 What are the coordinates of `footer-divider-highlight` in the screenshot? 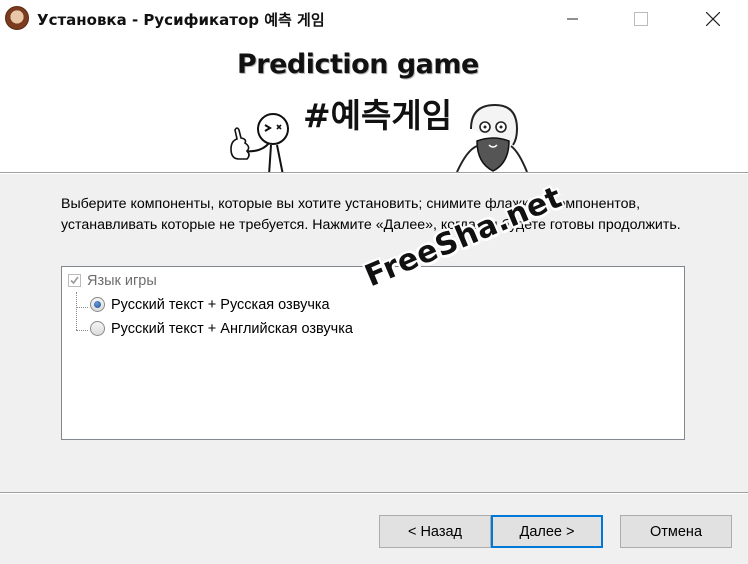 It's located at (374, 493).